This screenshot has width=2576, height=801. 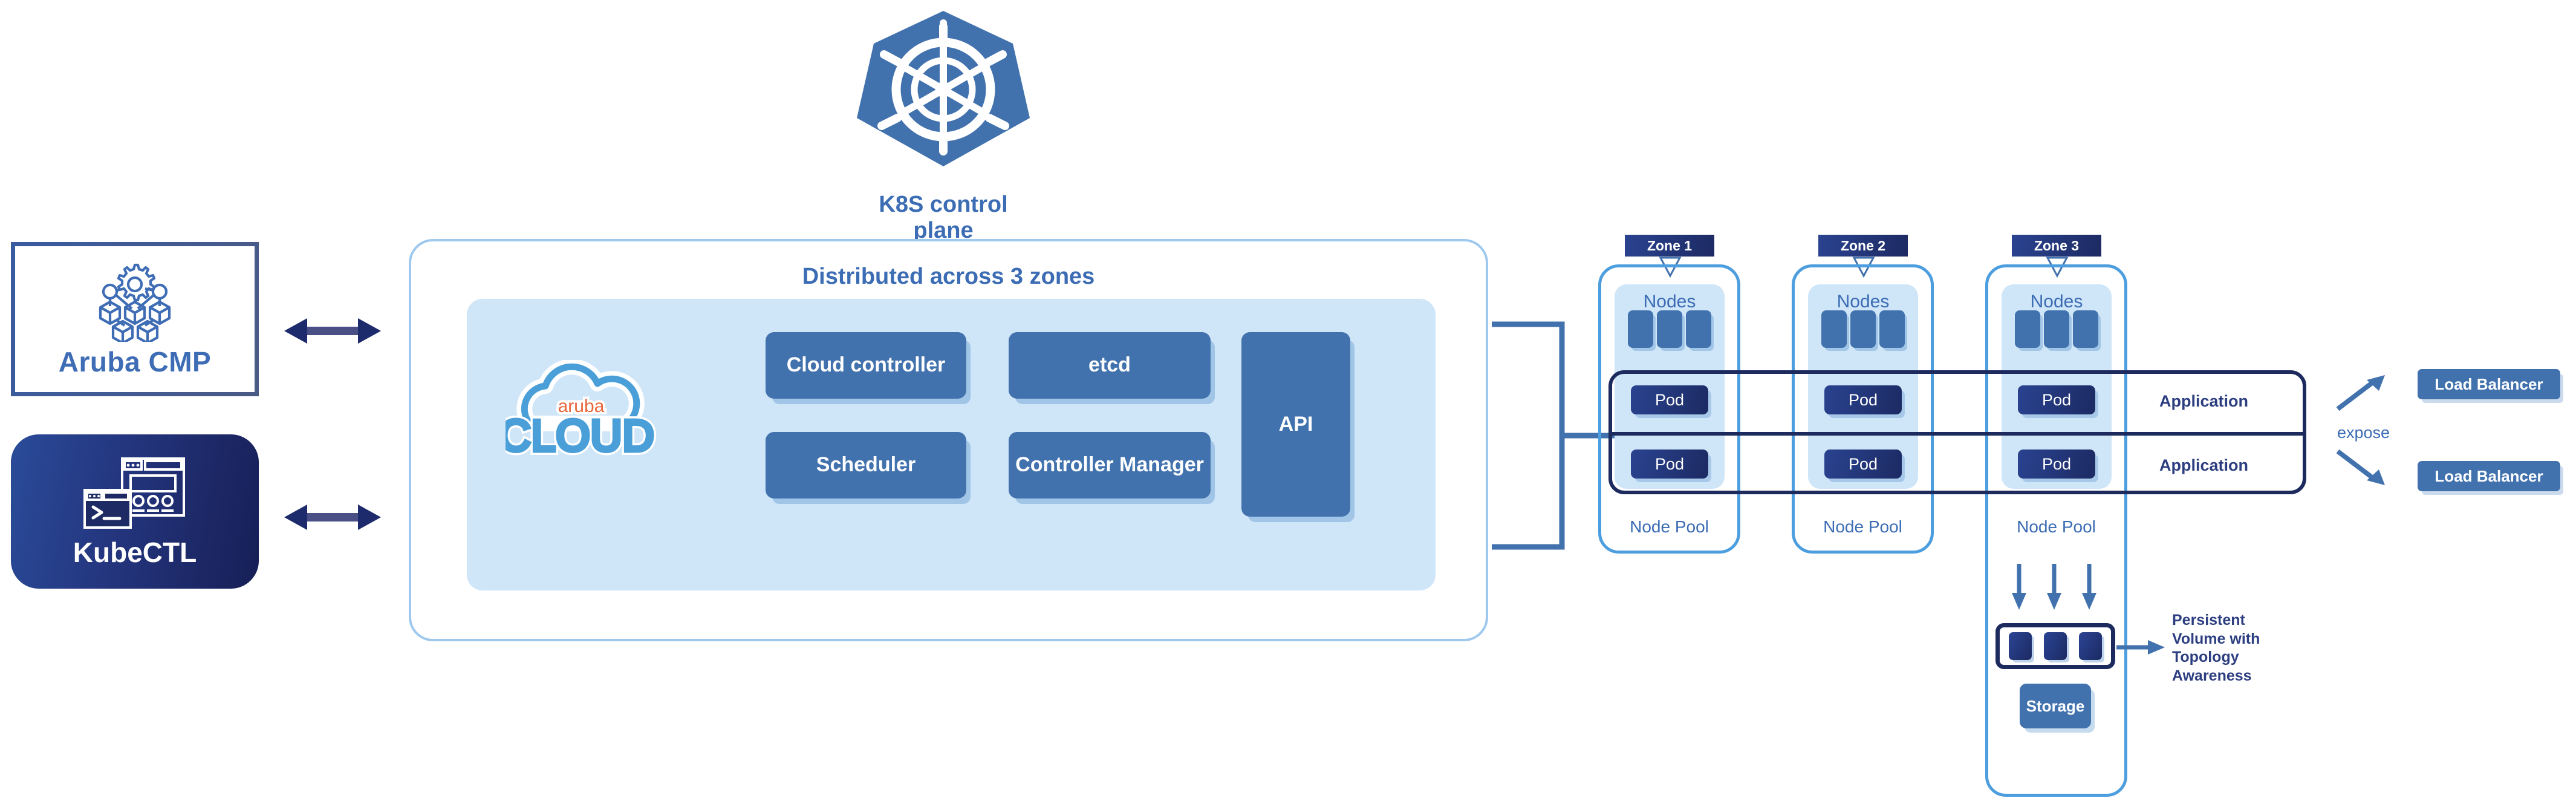 I want to click on application-label-1: Application, so click(x=2204, y=401).